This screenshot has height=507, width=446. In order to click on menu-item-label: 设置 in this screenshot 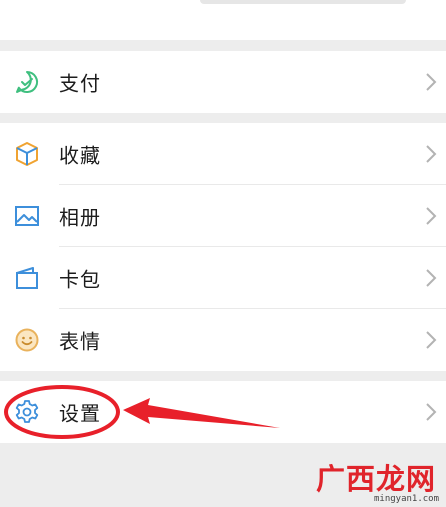, I will do `click(80, 413)`.